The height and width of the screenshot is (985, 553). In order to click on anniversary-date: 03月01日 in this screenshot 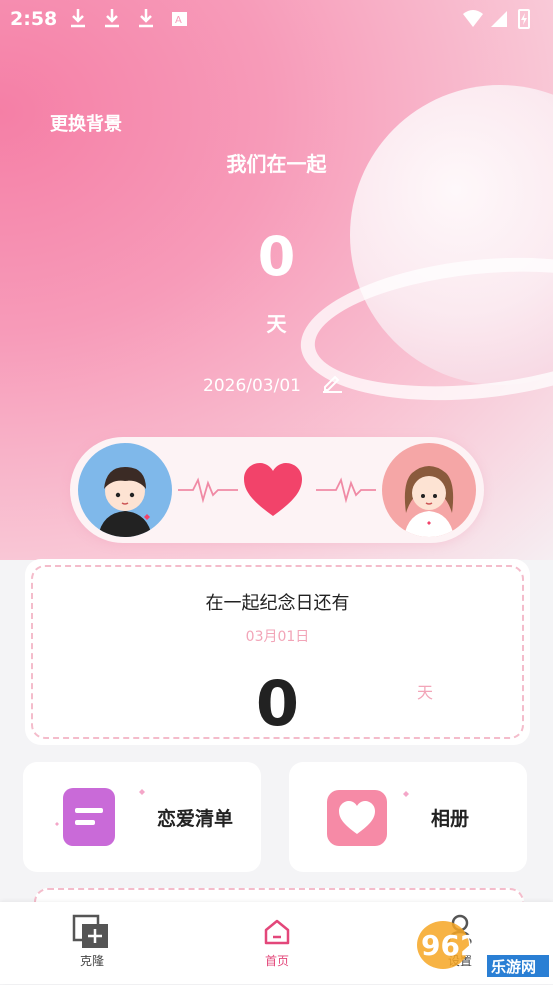, I will do `click(277, 637)`.